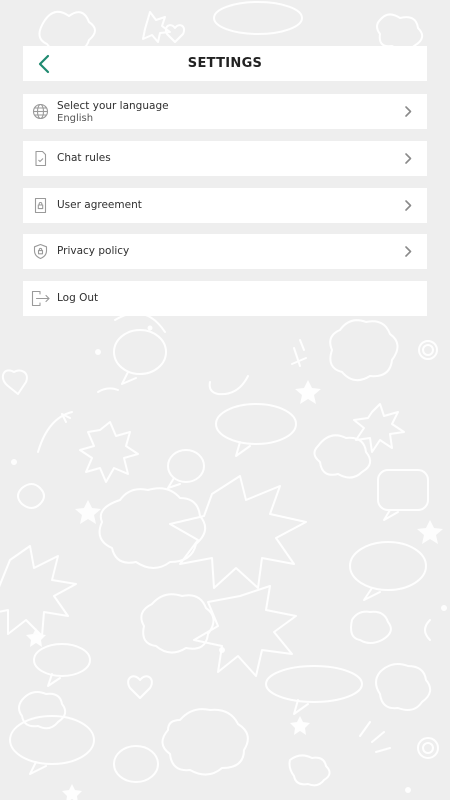 This screenshot has width=450, height=800. I want to click on log-out-label: Log Out, so click(78, 298).